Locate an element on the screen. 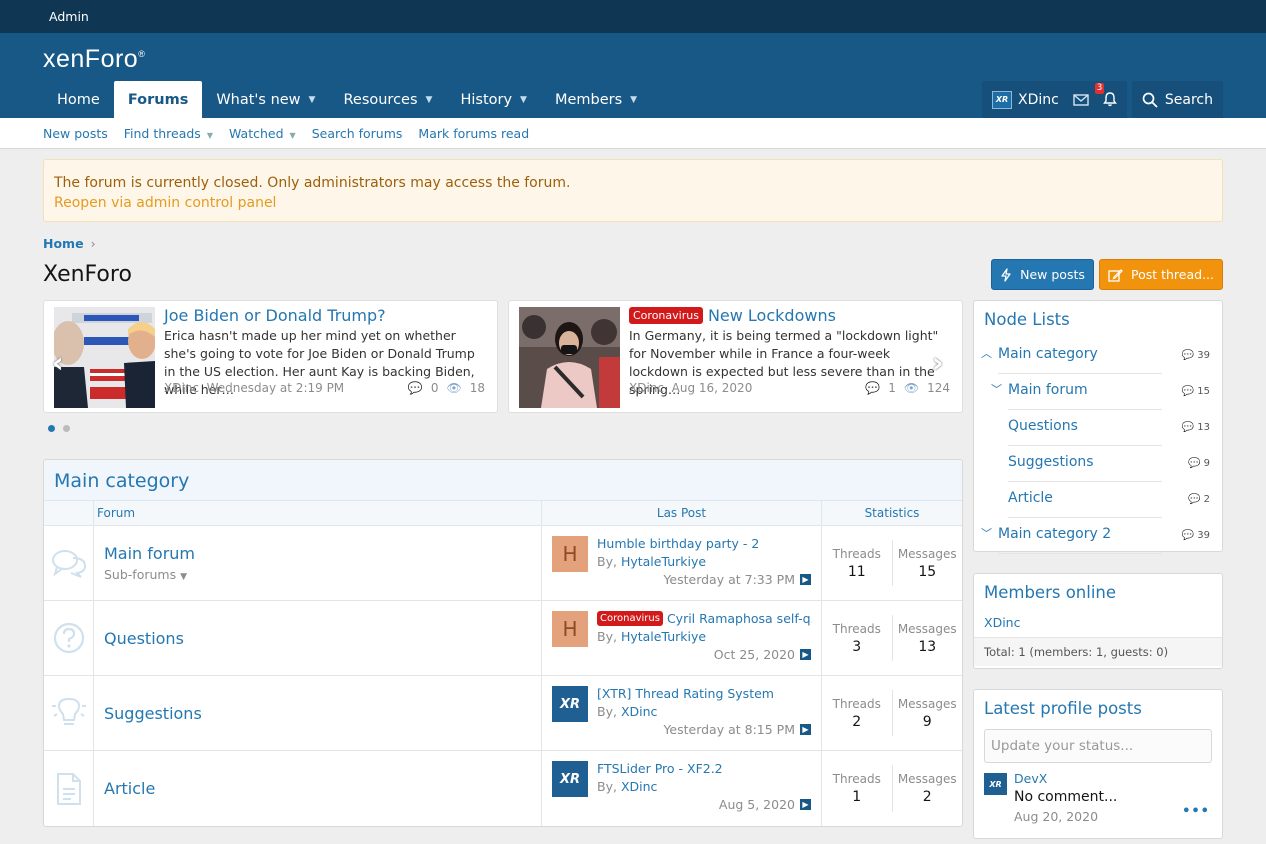 The height and width of the screenshot is (844, 1266). admin-link: Admin is located at coordinates (69, 16).